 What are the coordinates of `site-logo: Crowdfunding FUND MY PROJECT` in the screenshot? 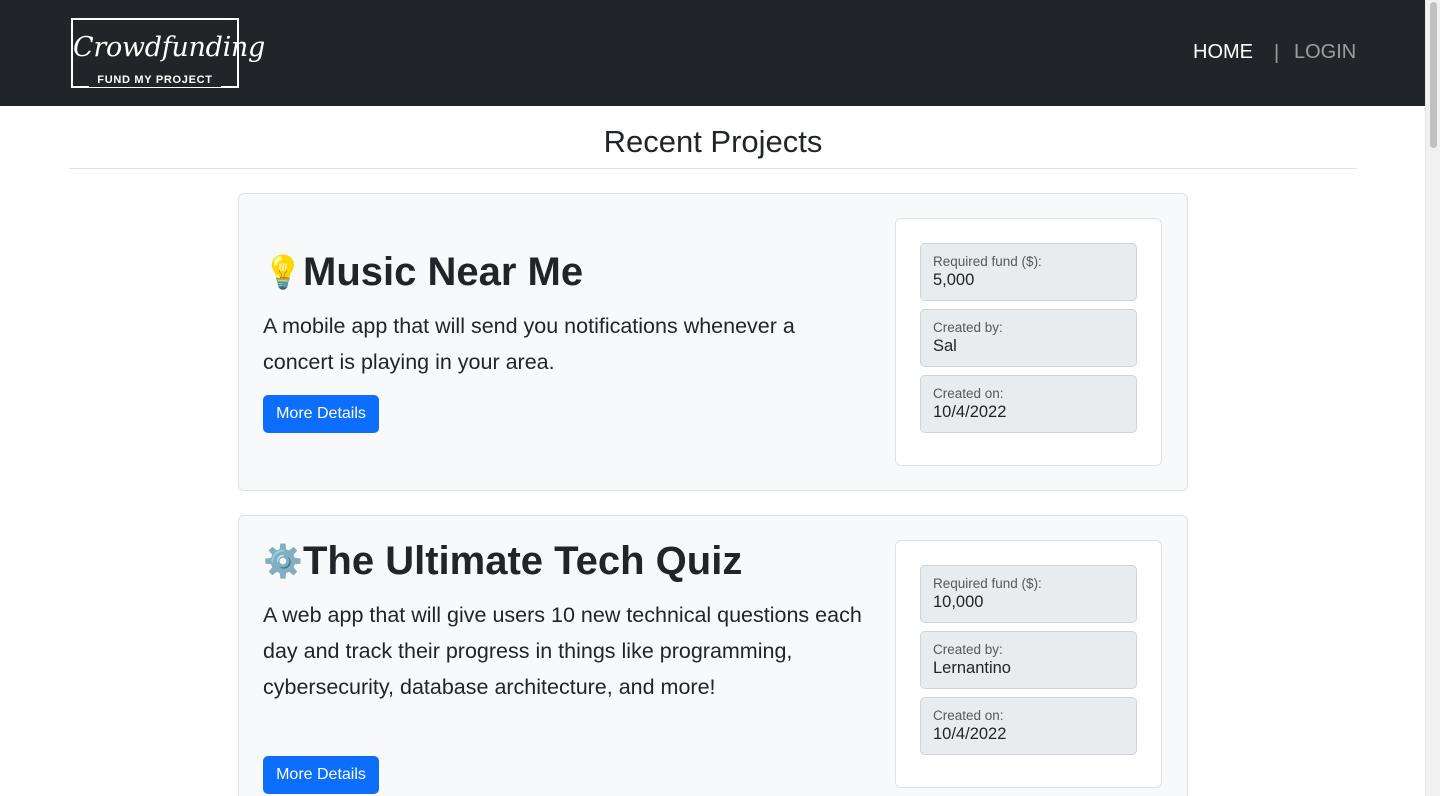 It's located at (168, 53).